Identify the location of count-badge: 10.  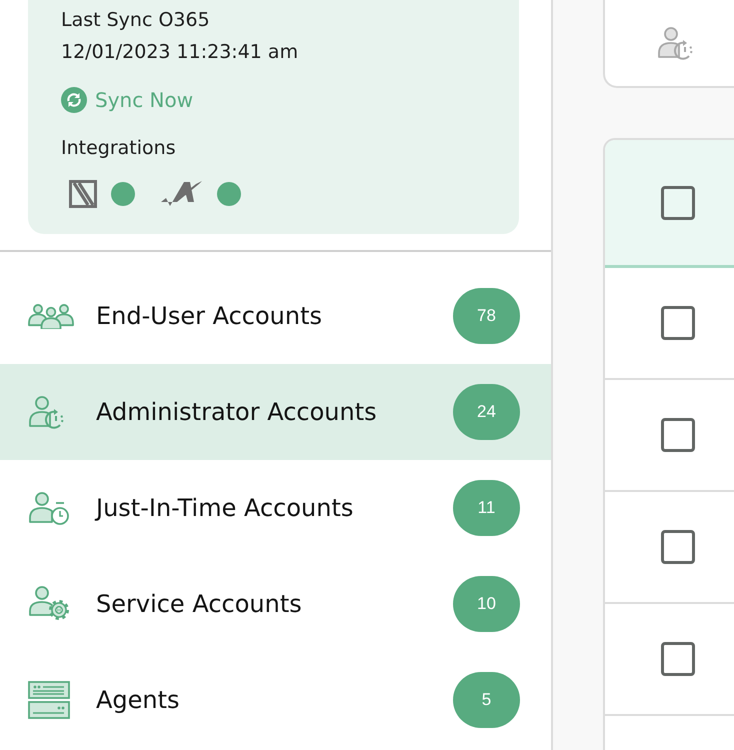
(486, 604).